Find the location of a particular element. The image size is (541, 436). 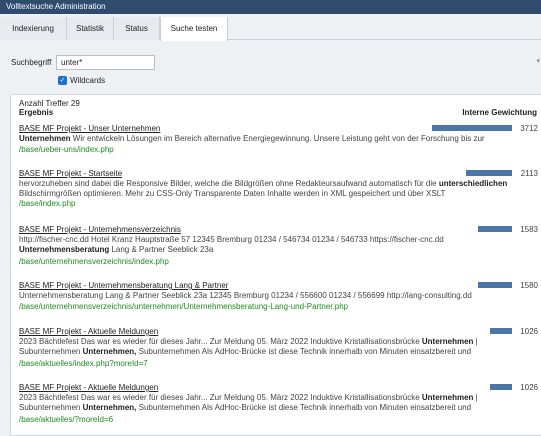

weight-score: 1580 is located at coordinates (529, 285).